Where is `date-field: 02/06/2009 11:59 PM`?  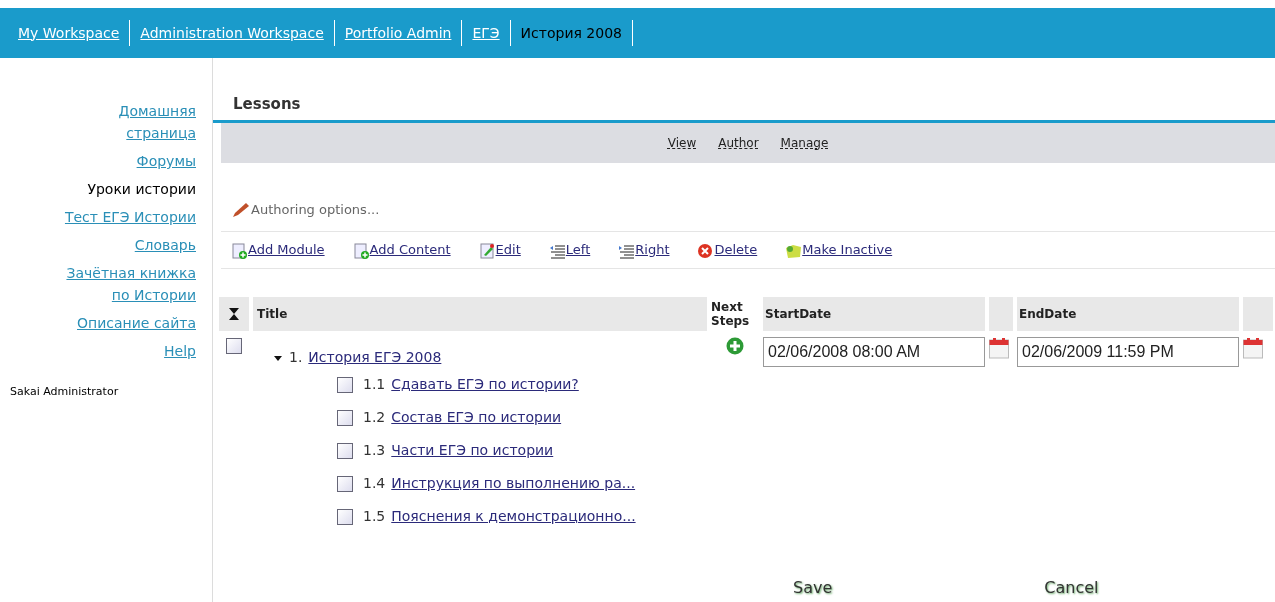 date-field: 02/06/2009 11:59 PM is located at coordinates (1128, 352).